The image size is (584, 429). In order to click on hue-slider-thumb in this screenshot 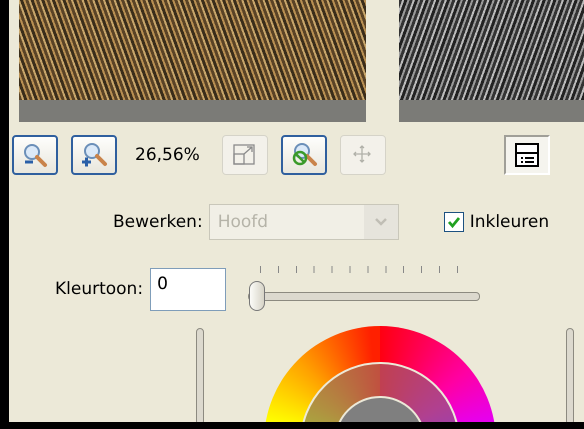, I will do `click(257, 296)`.